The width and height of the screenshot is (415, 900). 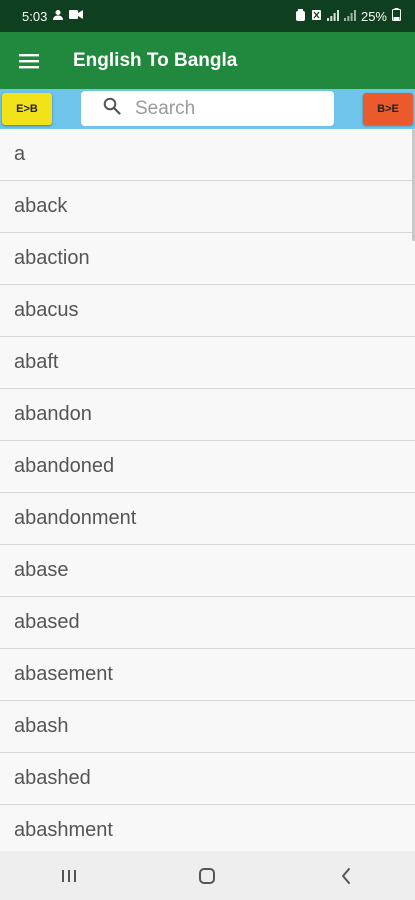 I want to click on back-icon, so click(x=346, y=876).